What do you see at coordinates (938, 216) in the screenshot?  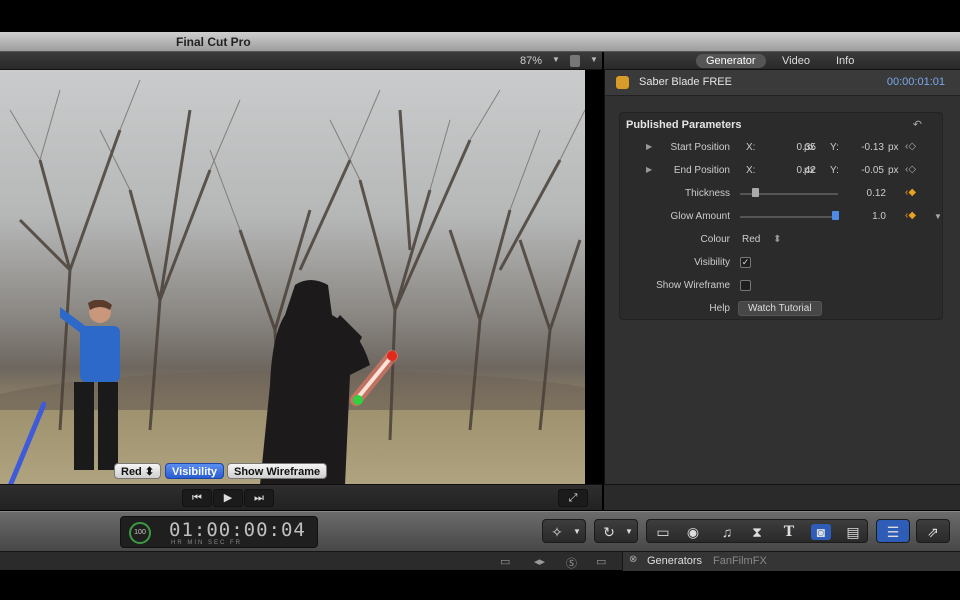 I see `animation-menu-icon: ▼` at bounding box center [938, 216].